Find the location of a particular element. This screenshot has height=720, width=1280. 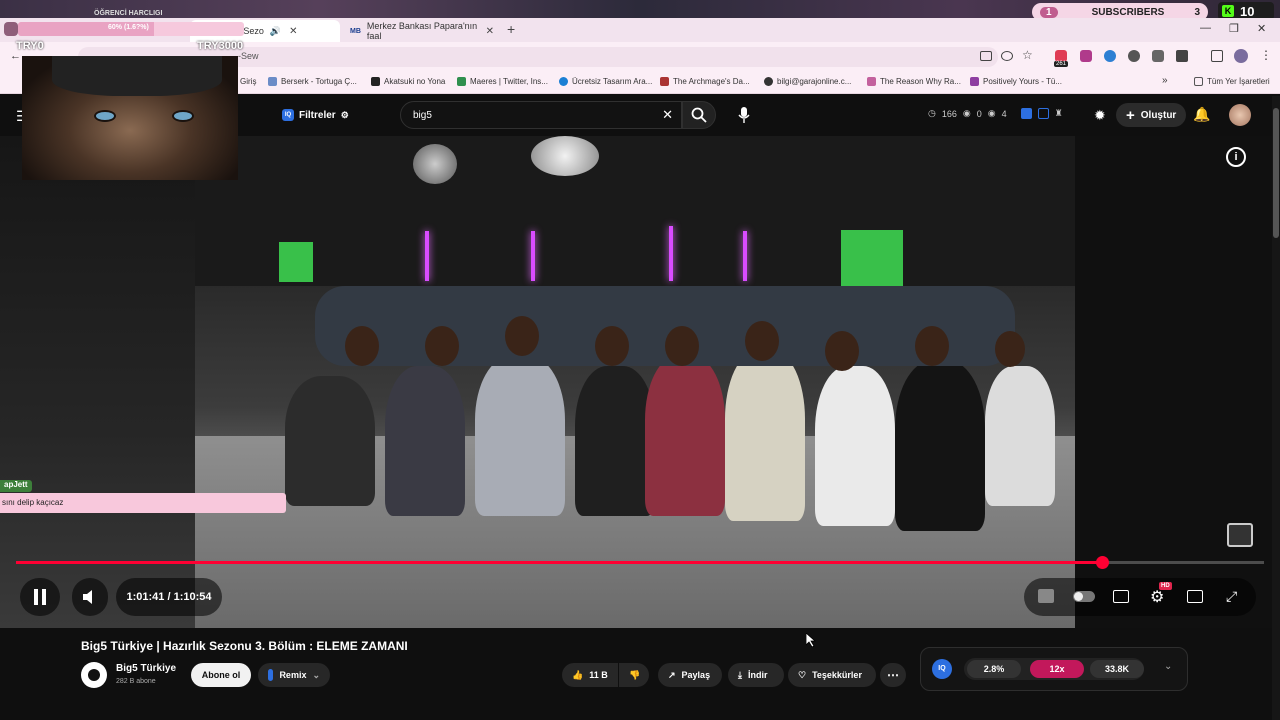

dislike-button: 👎 is located at coordinates (634, 675).